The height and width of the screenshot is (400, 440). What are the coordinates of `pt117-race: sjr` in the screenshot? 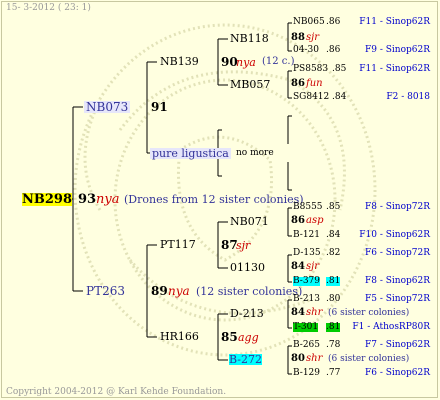 It's located at (243, 245).